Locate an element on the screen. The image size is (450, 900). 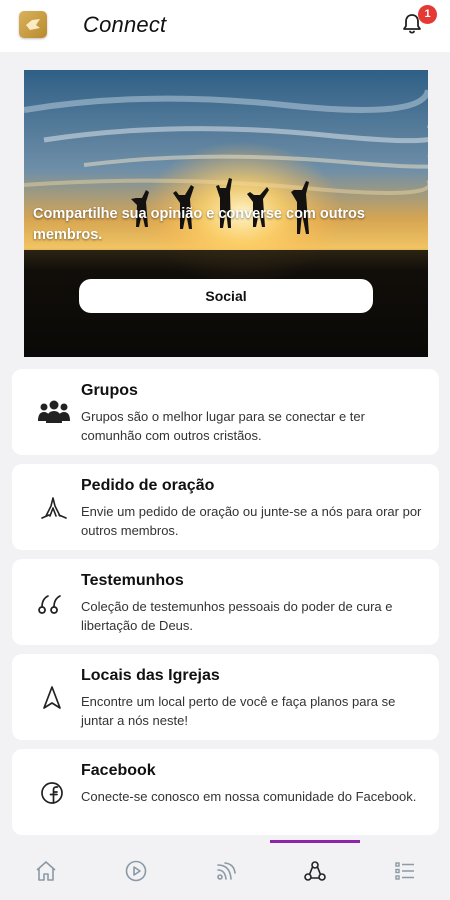
facebook-icon is located at coordinates (54, 793).